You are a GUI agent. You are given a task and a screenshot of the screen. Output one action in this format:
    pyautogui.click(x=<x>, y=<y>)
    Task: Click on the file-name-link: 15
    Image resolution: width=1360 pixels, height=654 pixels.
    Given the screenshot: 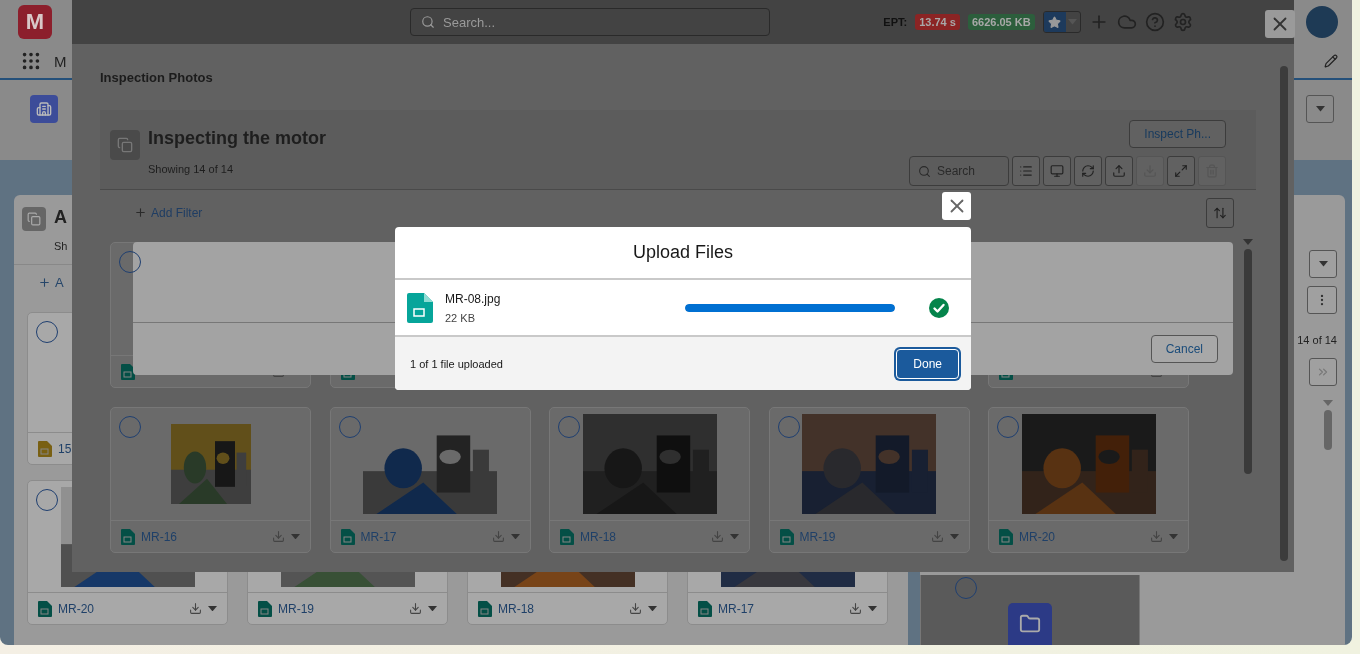 What is the action you would take?
    pyautogui.click(x=65, y=448)
    